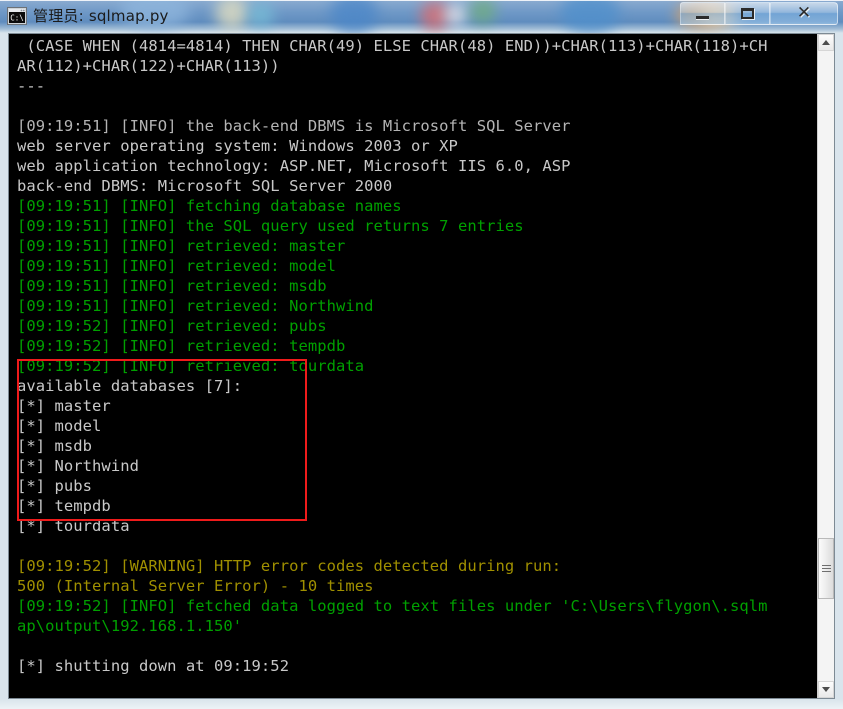  Describe the element at coordinates (205, 186) in the screenshot. I see `console-line: back-end DBMS: Microsoft SQL Server 2000` at that location.